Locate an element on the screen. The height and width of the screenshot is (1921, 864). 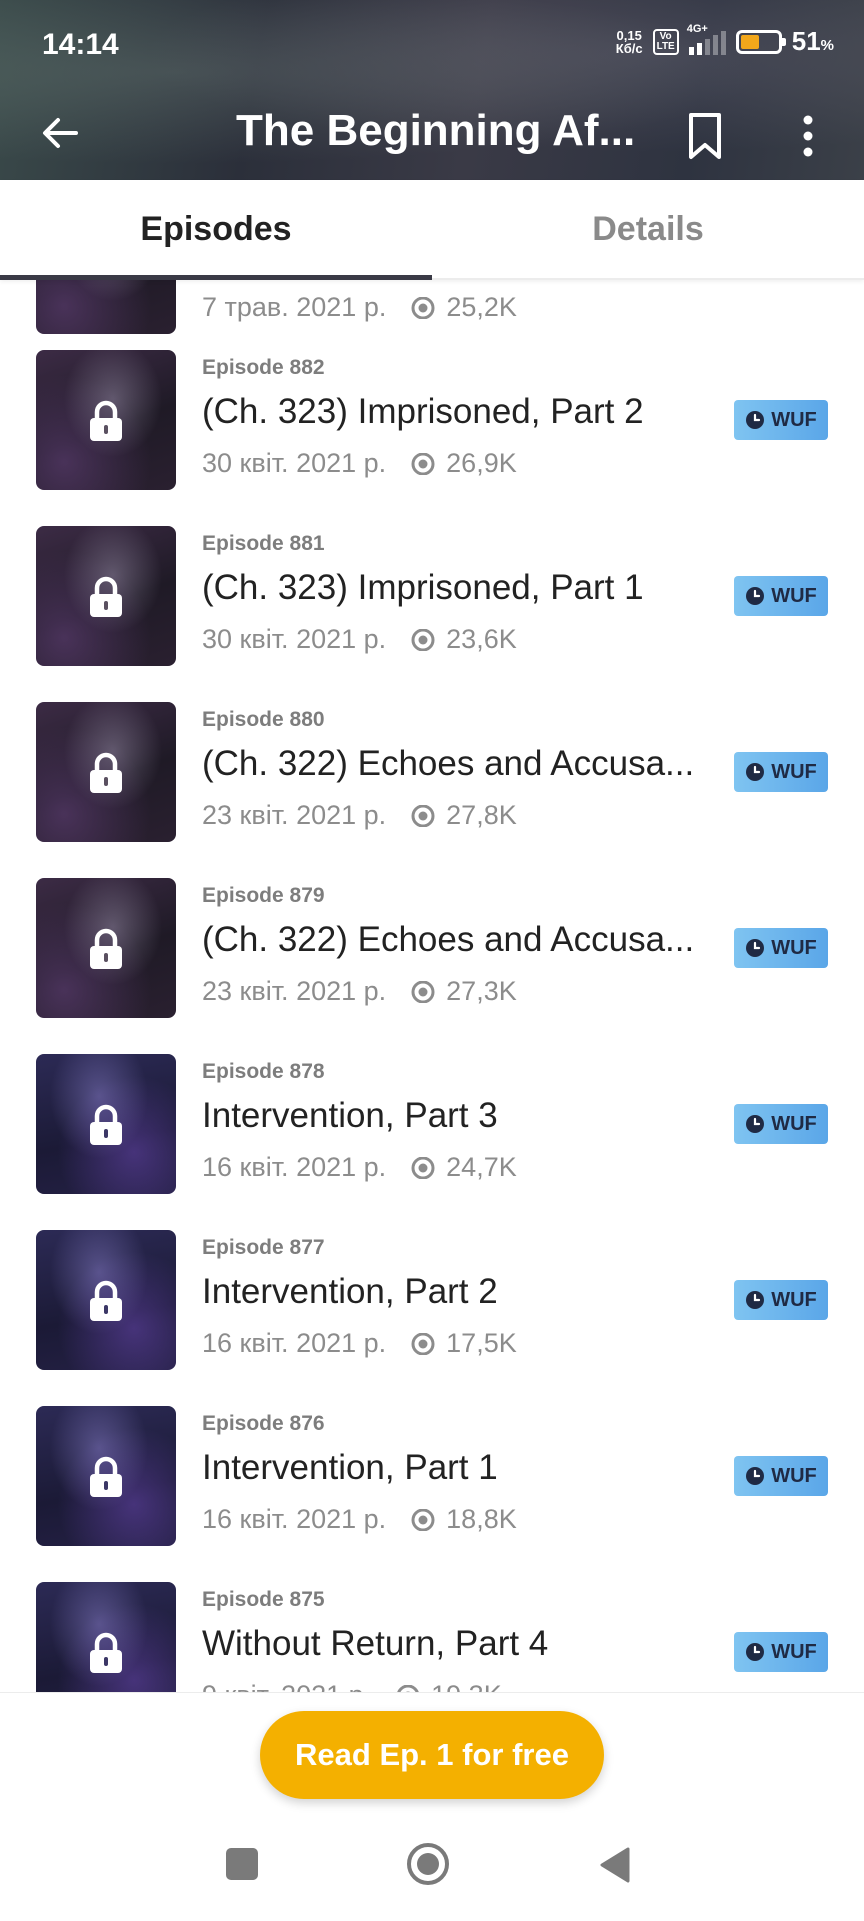
volte-icon: Vo LTE is located at coordinates (665, 41).